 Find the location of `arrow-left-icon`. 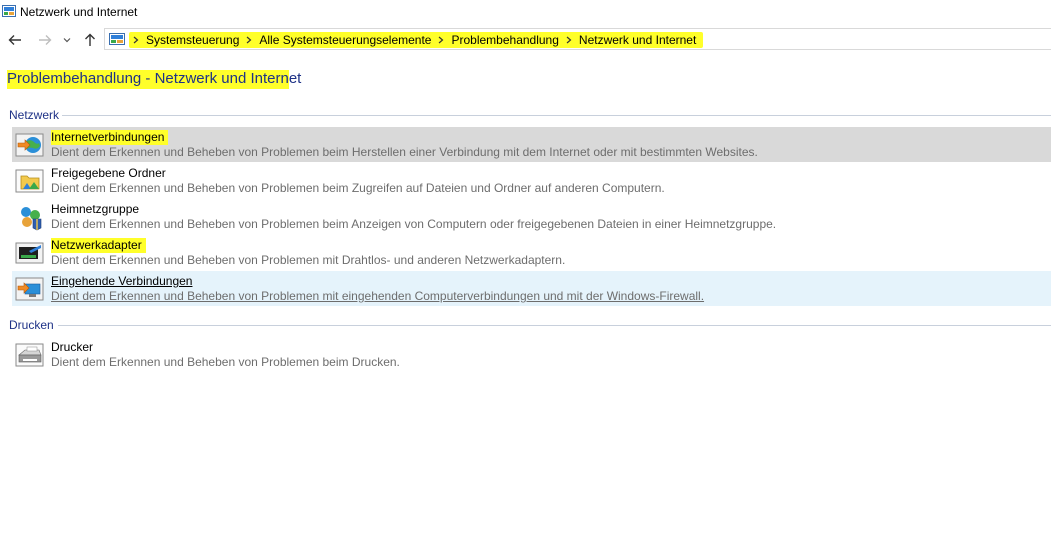

arrow-left-icon is located at coordinates (14, 40).